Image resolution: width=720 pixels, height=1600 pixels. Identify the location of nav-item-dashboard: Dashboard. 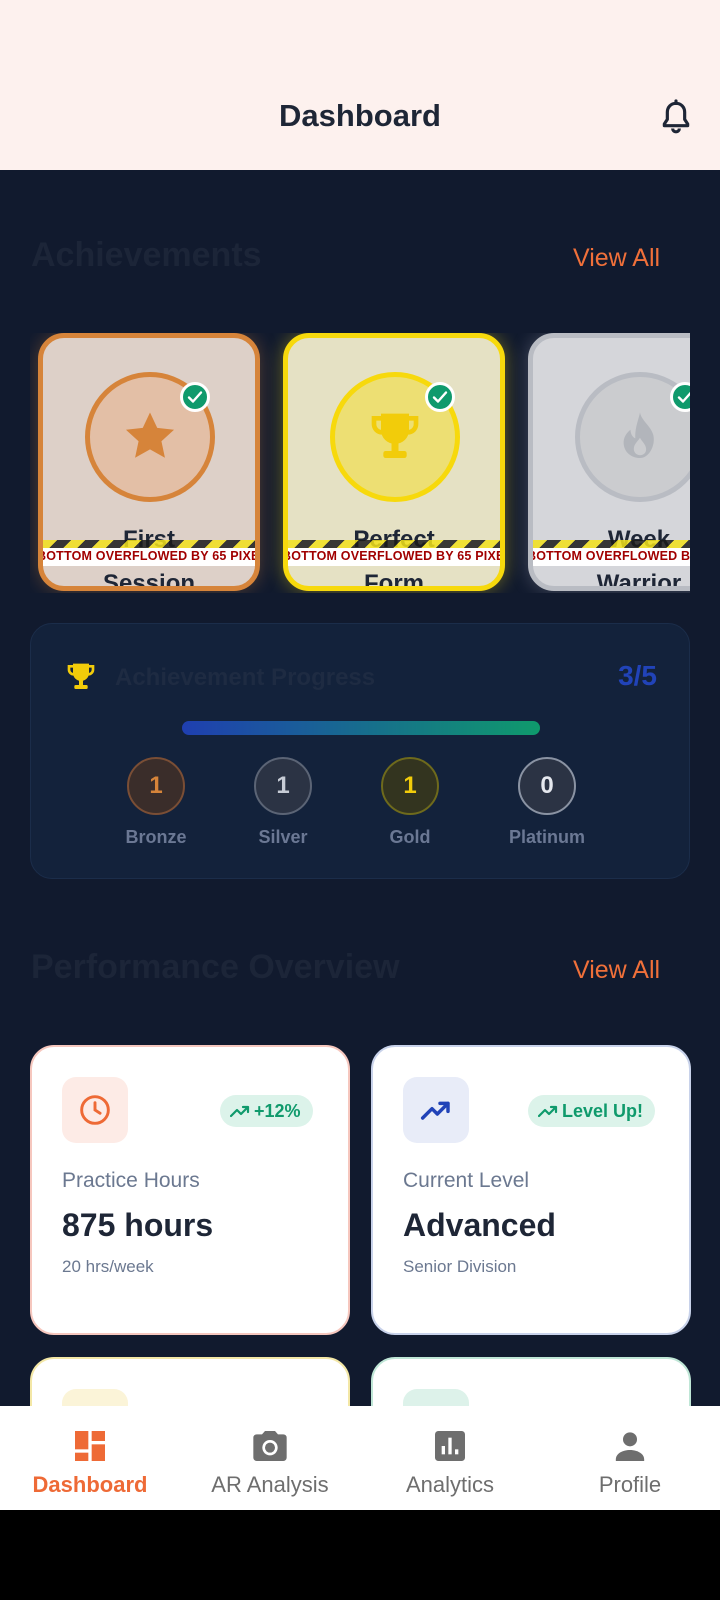
(90, 1458).